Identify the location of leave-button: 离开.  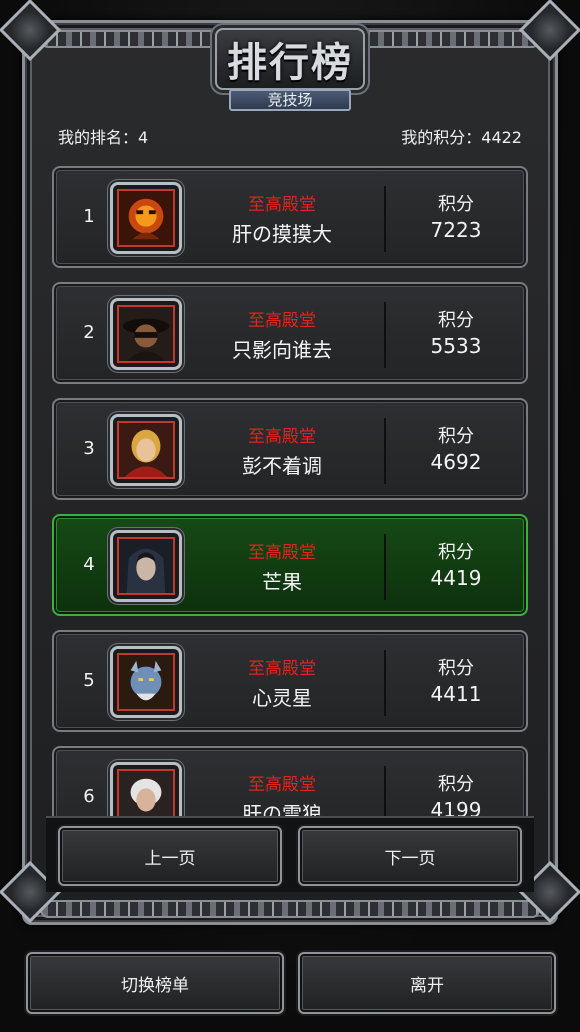
(427, 983).